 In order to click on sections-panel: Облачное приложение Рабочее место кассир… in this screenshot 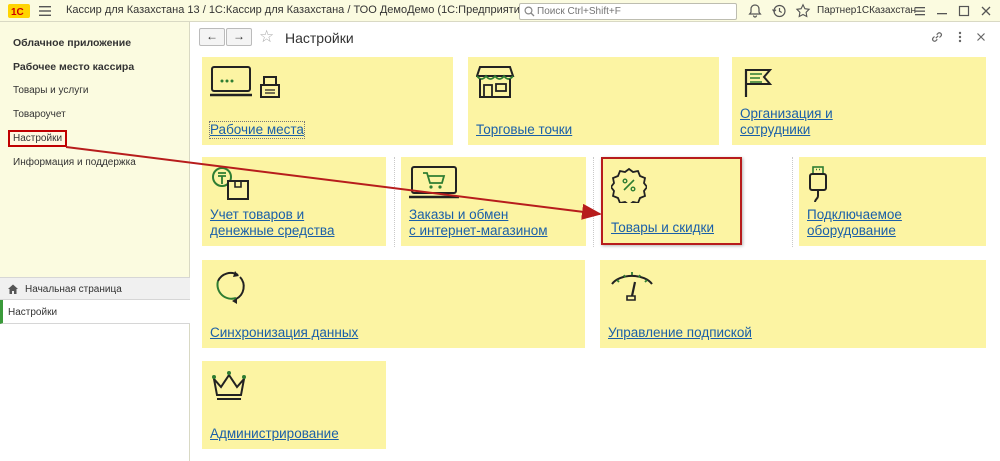, I will do `click(95, 149)`.